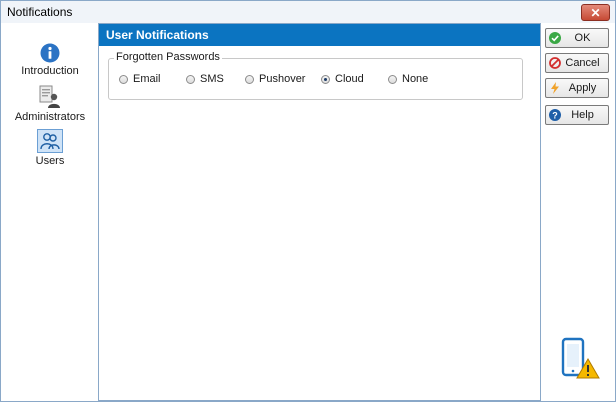 The height and width of the screenshot is (402, 616). Describe the element at coordinates (349, 79) in the screenshot. I see `radio-label: Cloud` at that location.